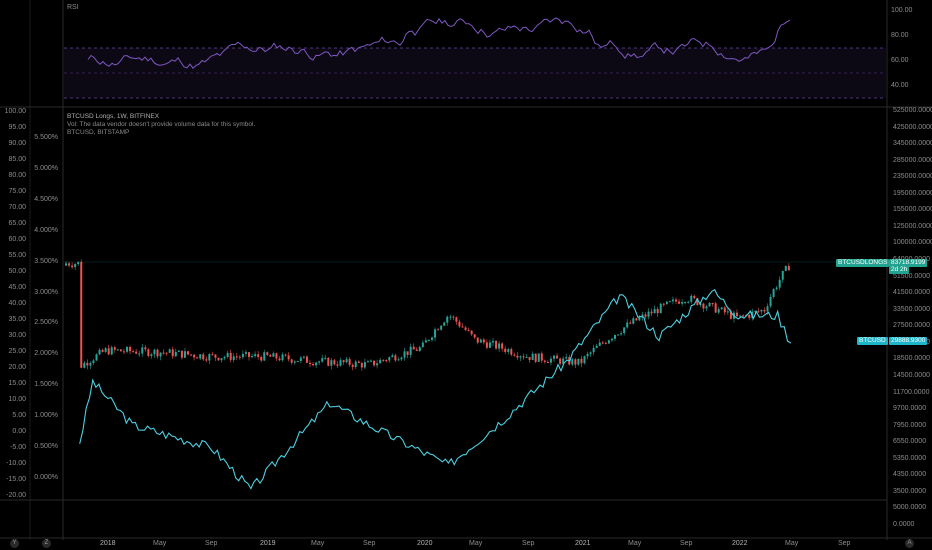 This screenshot has width=932, height=550. I want to click on left-scale-label: 65.00, so click(17, 223).